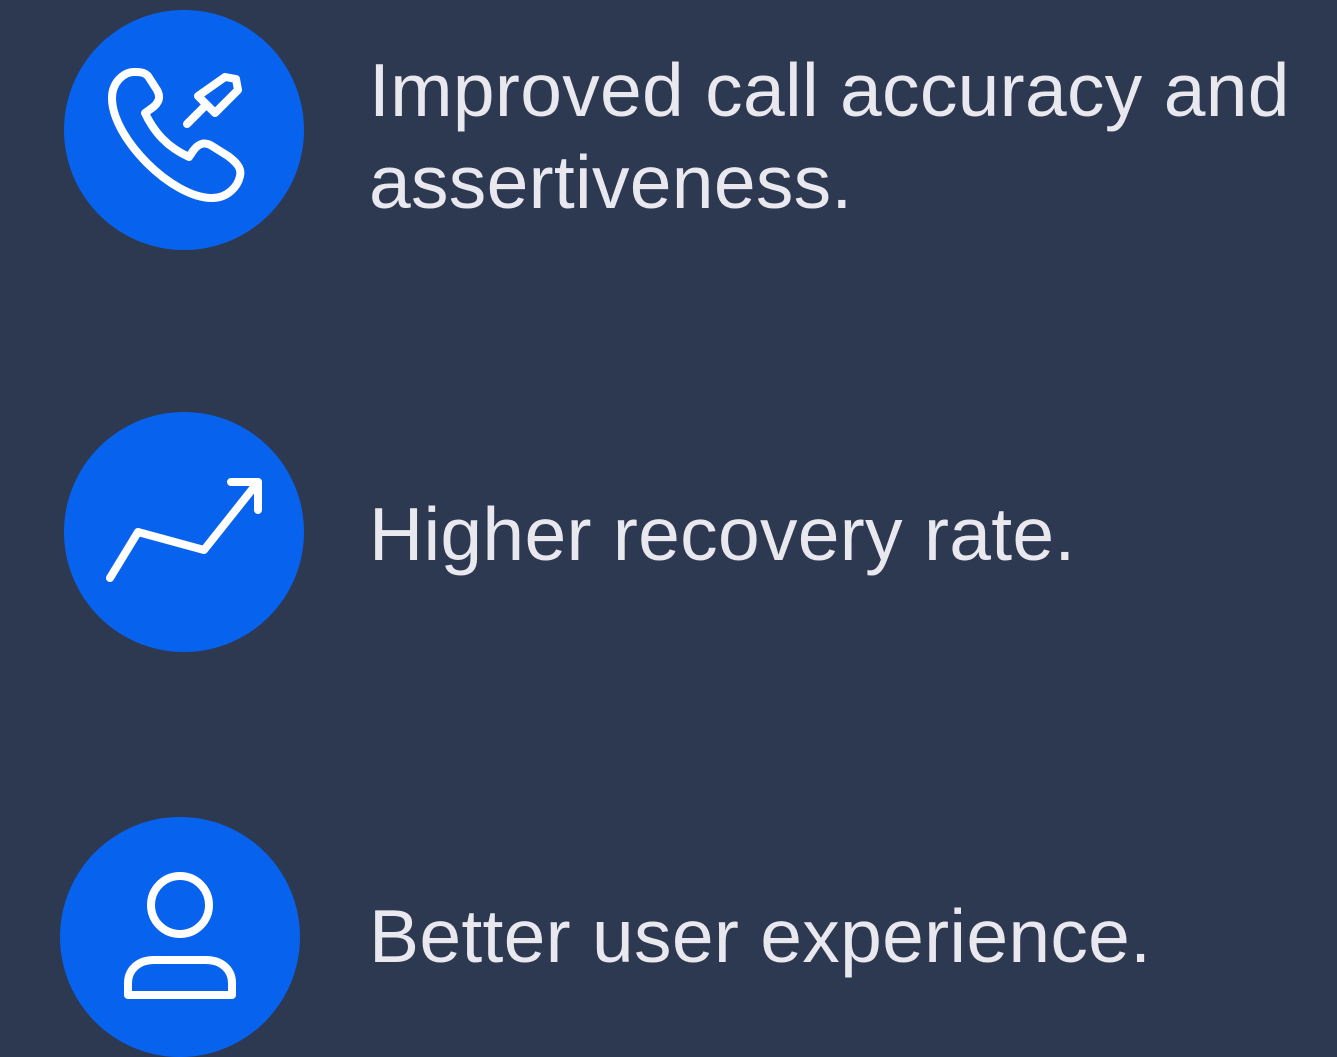 This screenshot has width=1337, height=1057. Describe the element at coordinates (176, 135) in the screenshot. I see `phone-outgoing-icon` at that location.